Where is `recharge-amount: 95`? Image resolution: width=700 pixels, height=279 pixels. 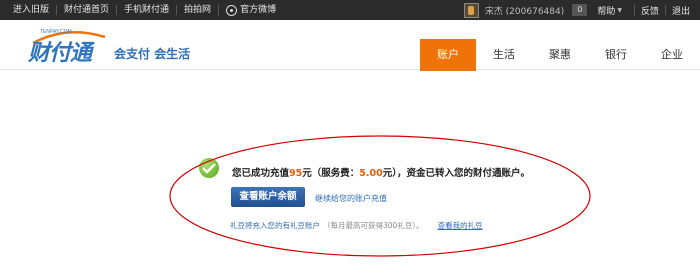 recharge-amount: 95 is located at coordinates (296, 173).